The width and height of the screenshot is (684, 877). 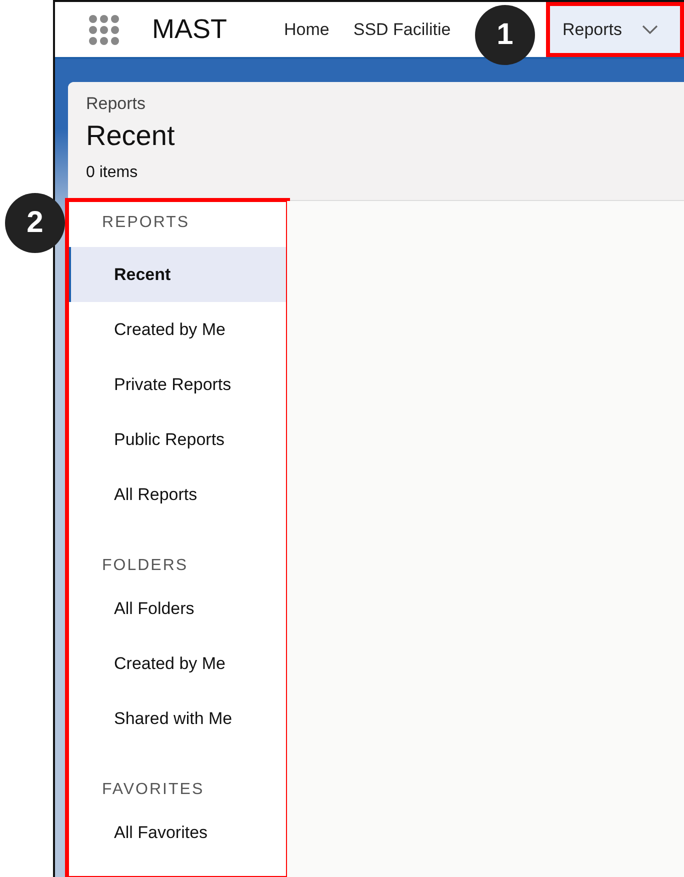 What do you see at coordinates (615, 29) in the screenshot?
I see `nav-tab: Reports` at bounding box center [615, 29].